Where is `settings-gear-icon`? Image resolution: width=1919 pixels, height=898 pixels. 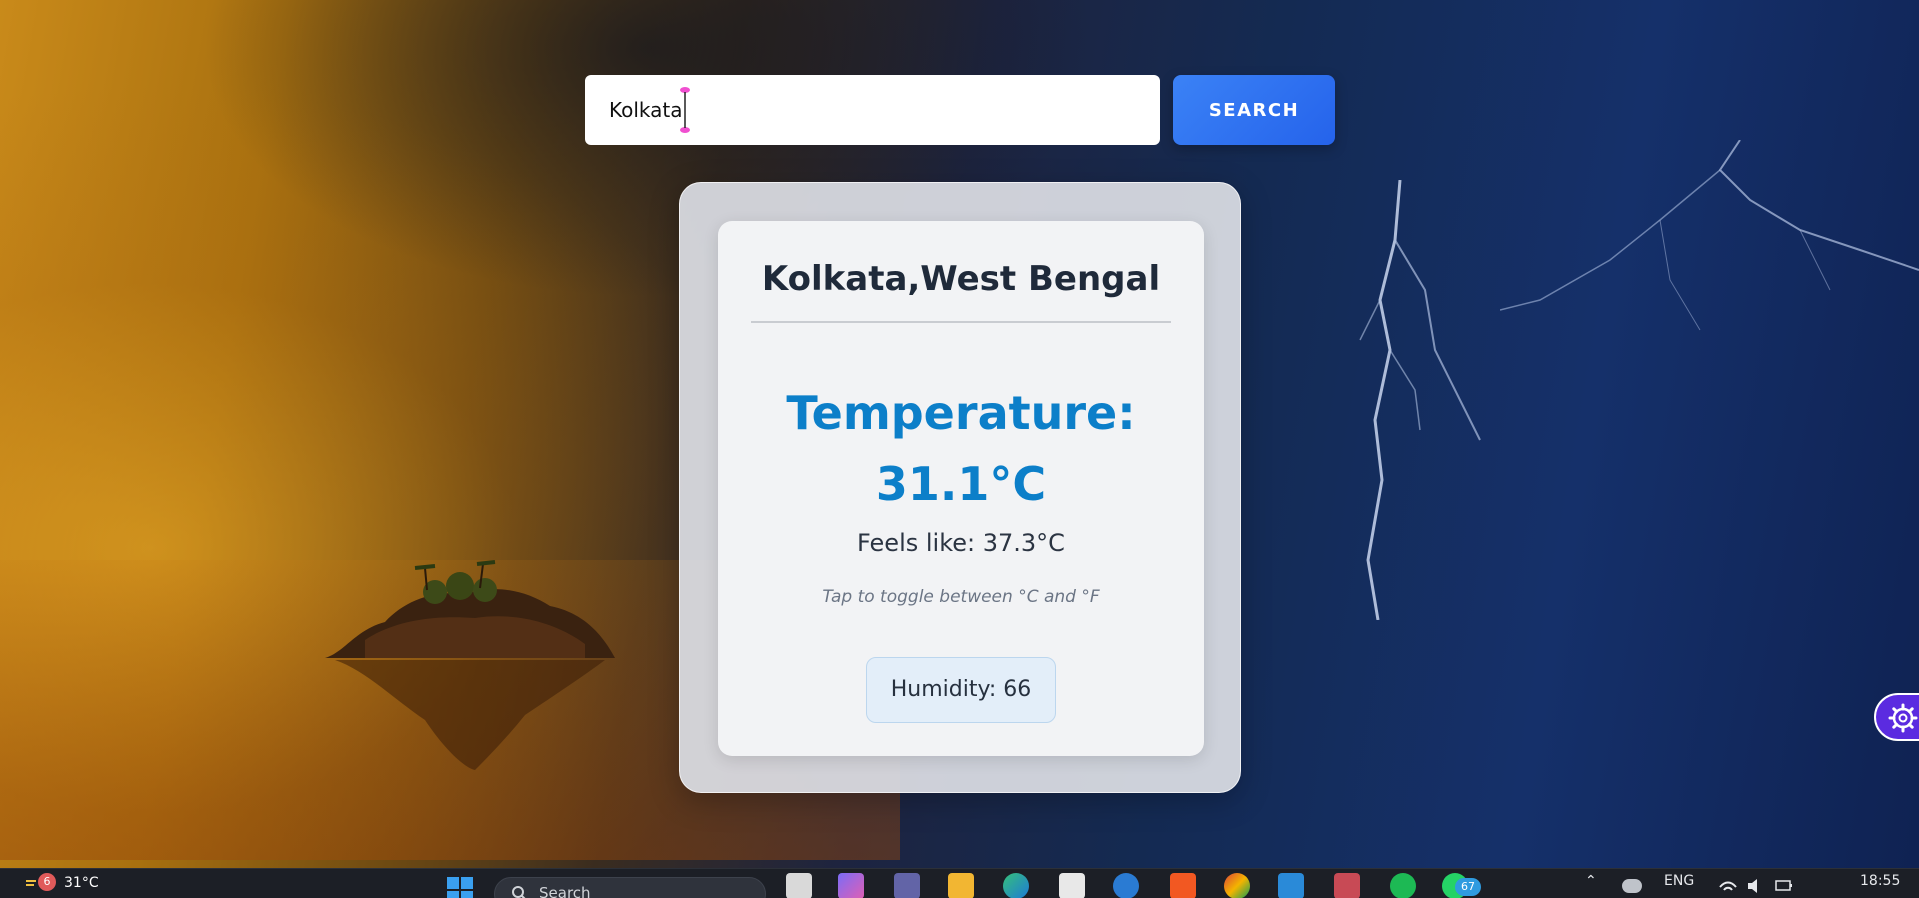
settings-gear-icon is located at coordinates (1903, 718).